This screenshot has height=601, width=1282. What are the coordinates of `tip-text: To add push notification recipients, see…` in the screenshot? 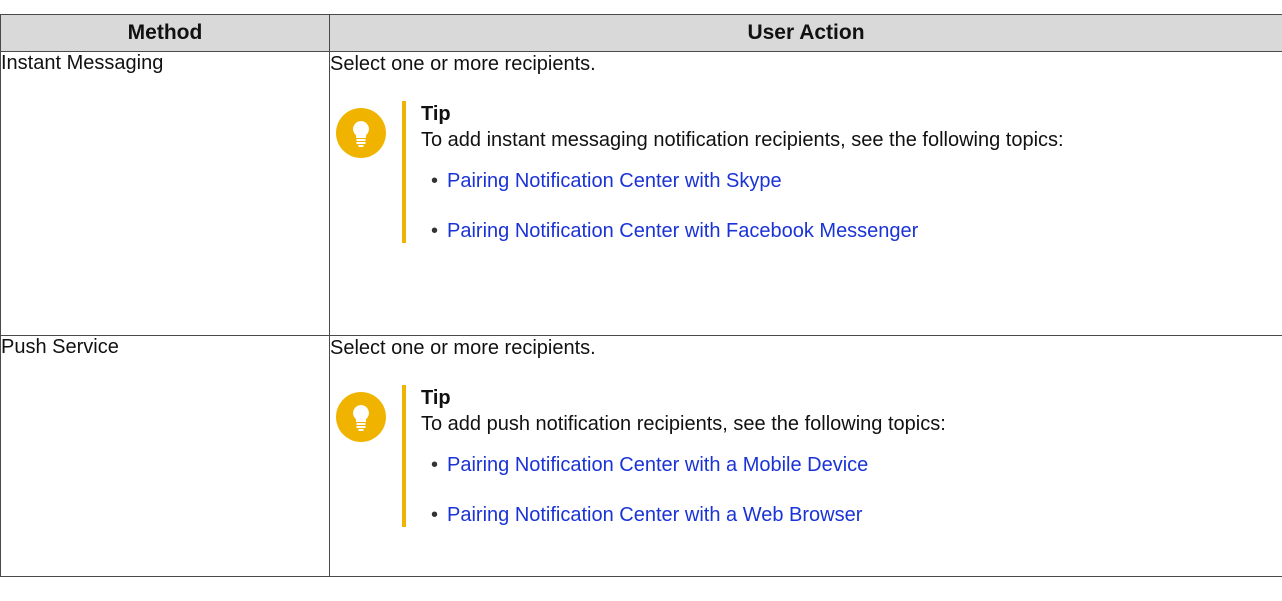 It's located at (683, 424).